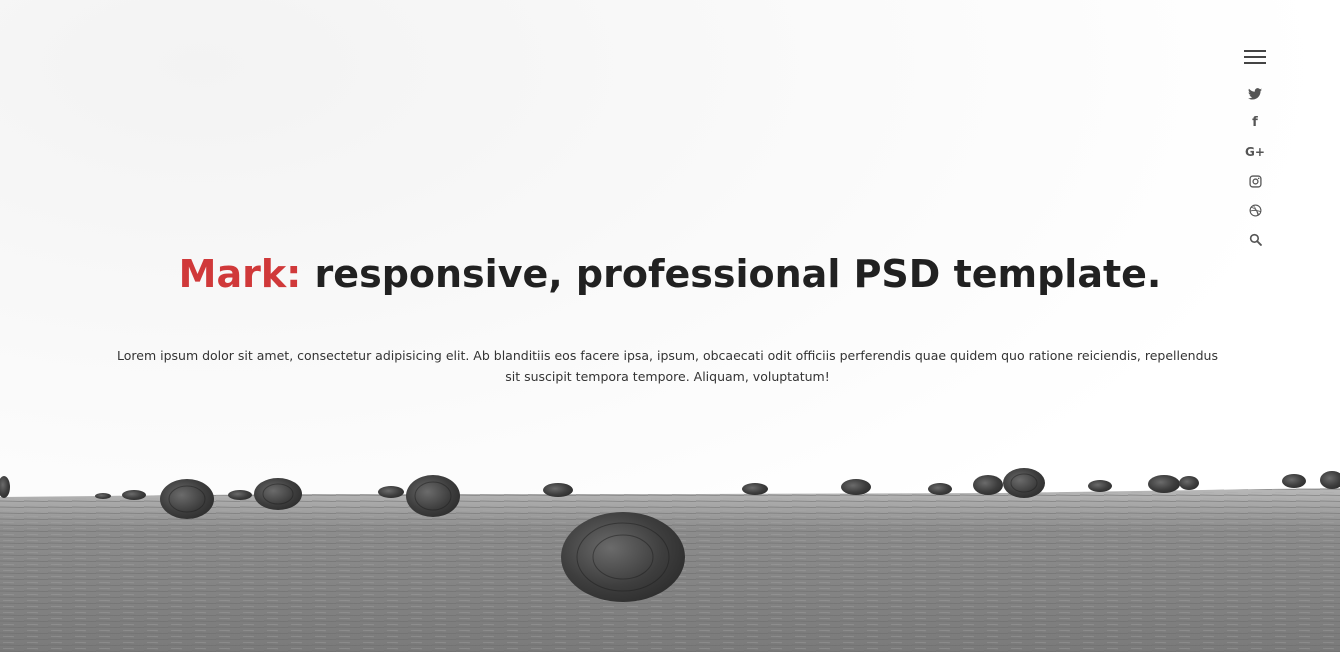 The image size is (1340, 652). Describe the element at coordinates (1255, 210) in the screenshot. I see `dribbble-icon` at that location.